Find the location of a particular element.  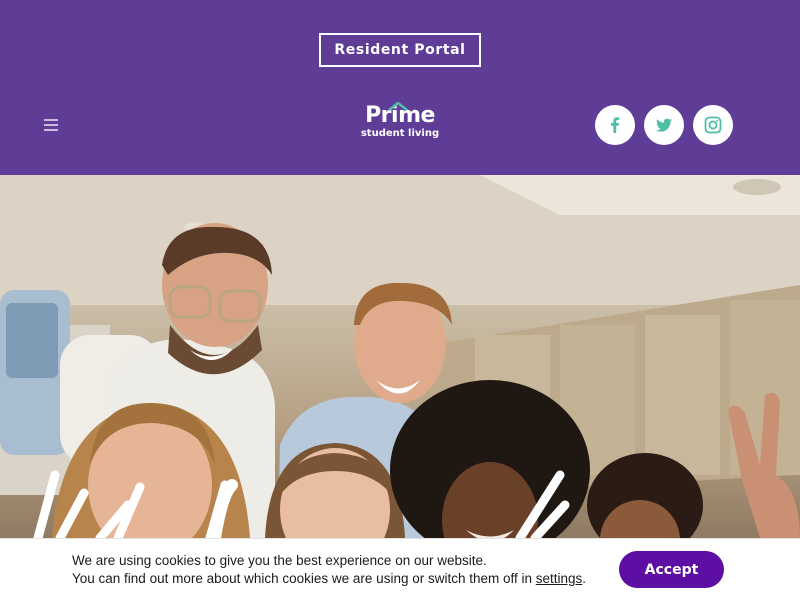

facebook-icon is located at coordinates (615, 125).